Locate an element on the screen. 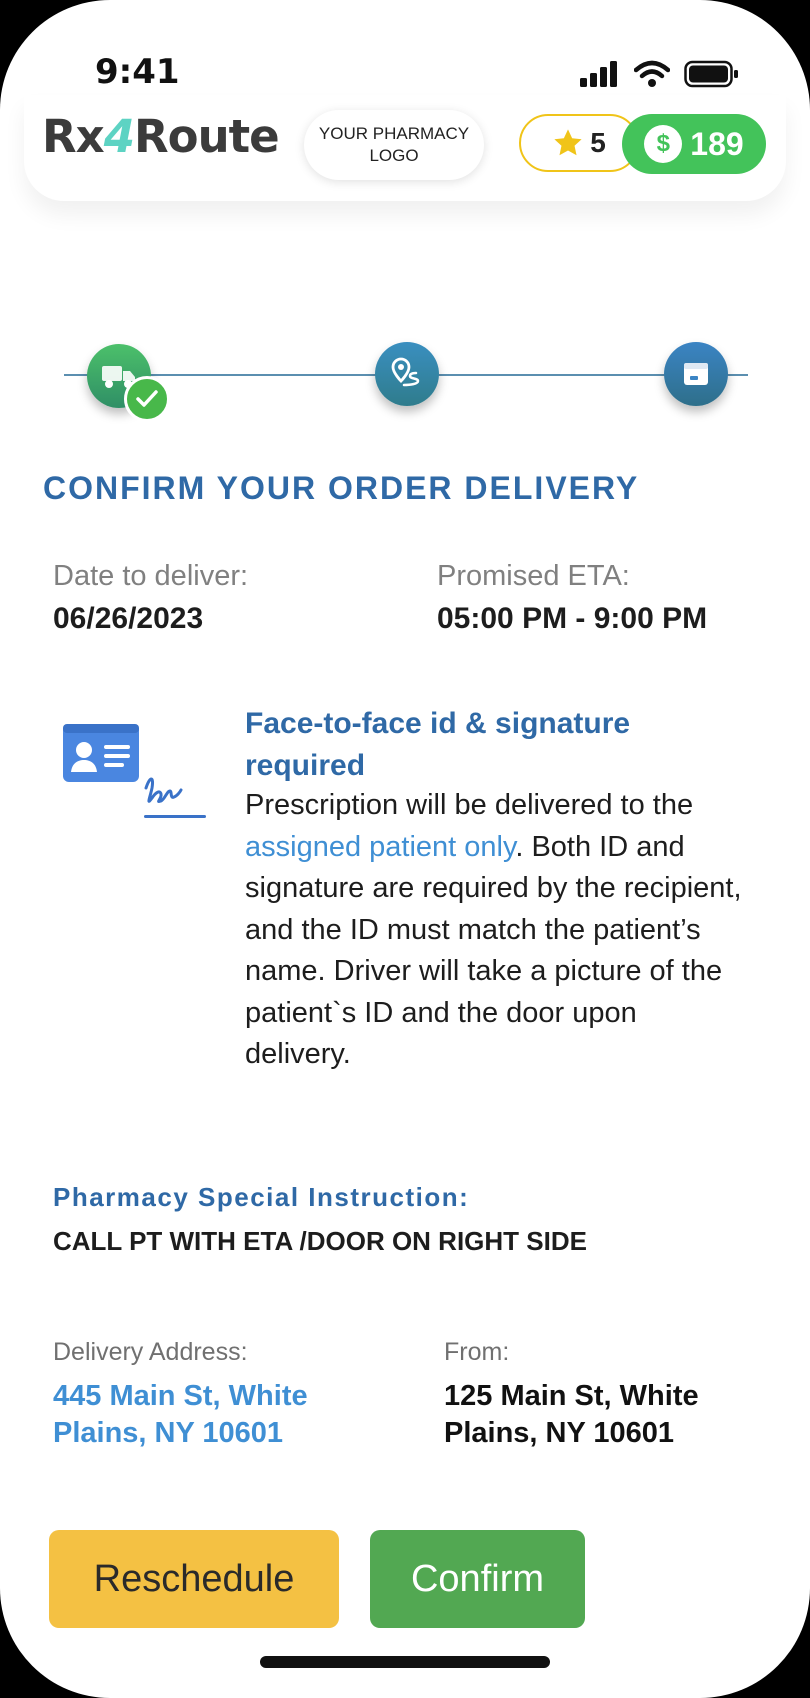 The height and width of the screenshot is (1698, 810). brand-part-route: Route is located at coordinates (207, 136).